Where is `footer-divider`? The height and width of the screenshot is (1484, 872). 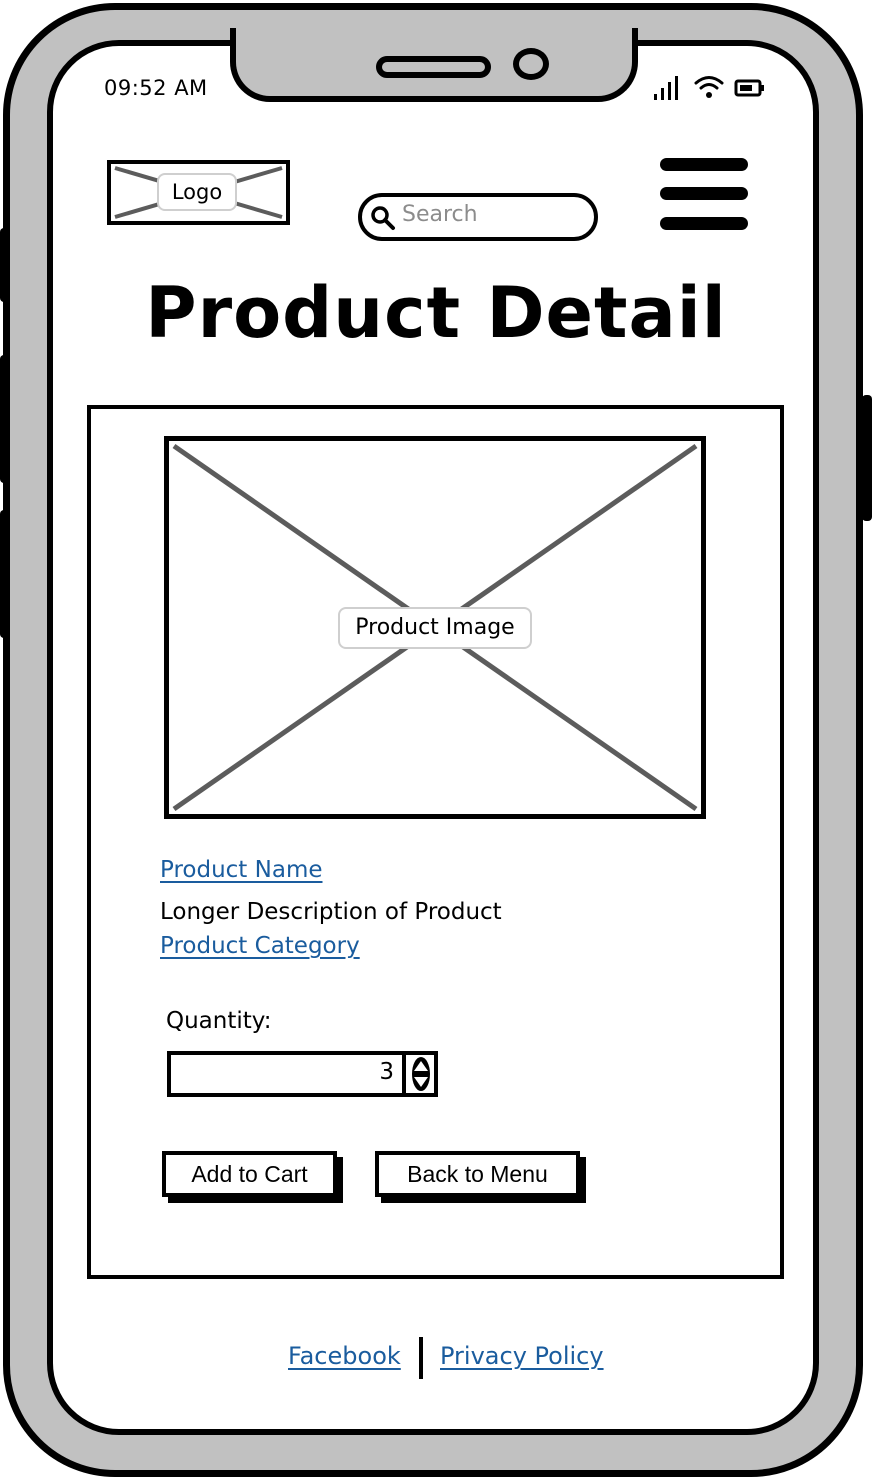
footer-divider is located at coordinates (421, 1358).